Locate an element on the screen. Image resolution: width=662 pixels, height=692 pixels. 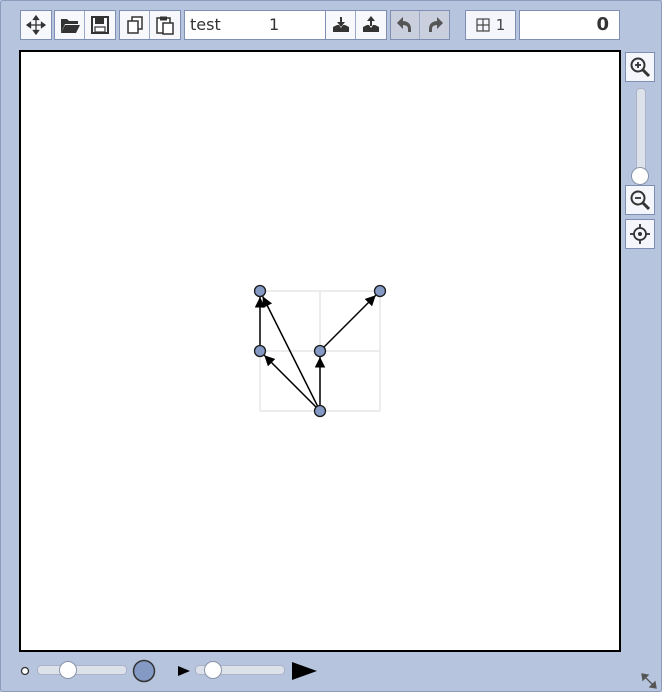
zoom-slider-track is located at coordinates (641, 132).